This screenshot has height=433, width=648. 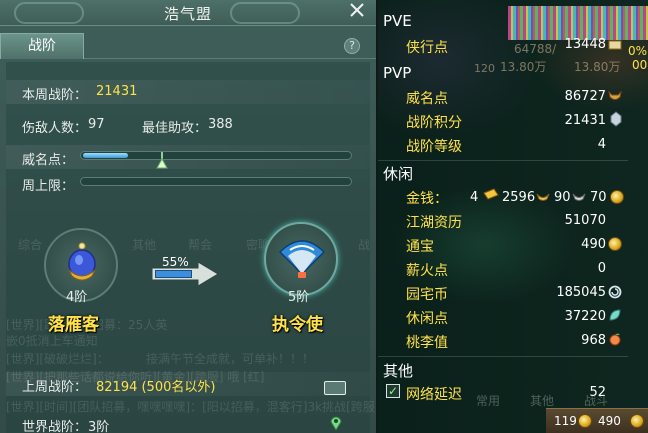 I want to click on next-title-emblem, so click(x=301, y=259).